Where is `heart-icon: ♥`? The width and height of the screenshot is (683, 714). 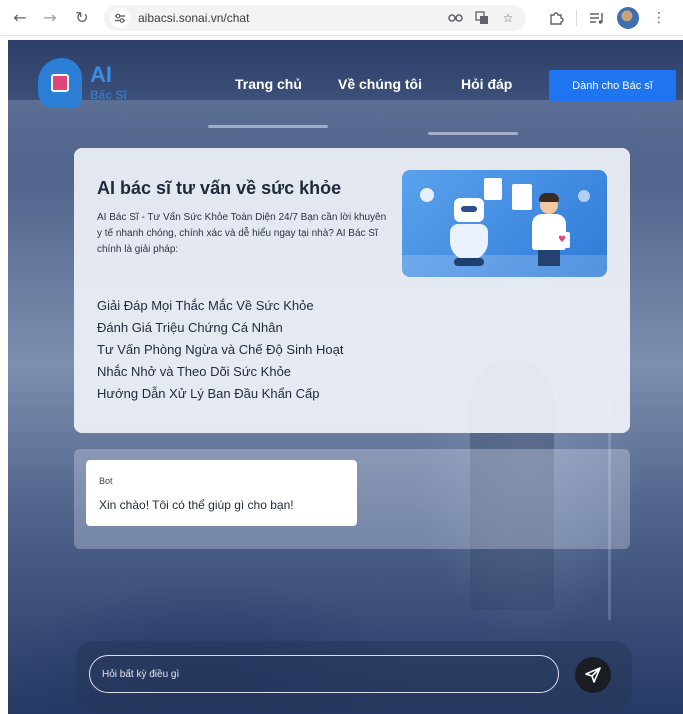 heart-icon: ♥ is located at coordinates (562, 240).